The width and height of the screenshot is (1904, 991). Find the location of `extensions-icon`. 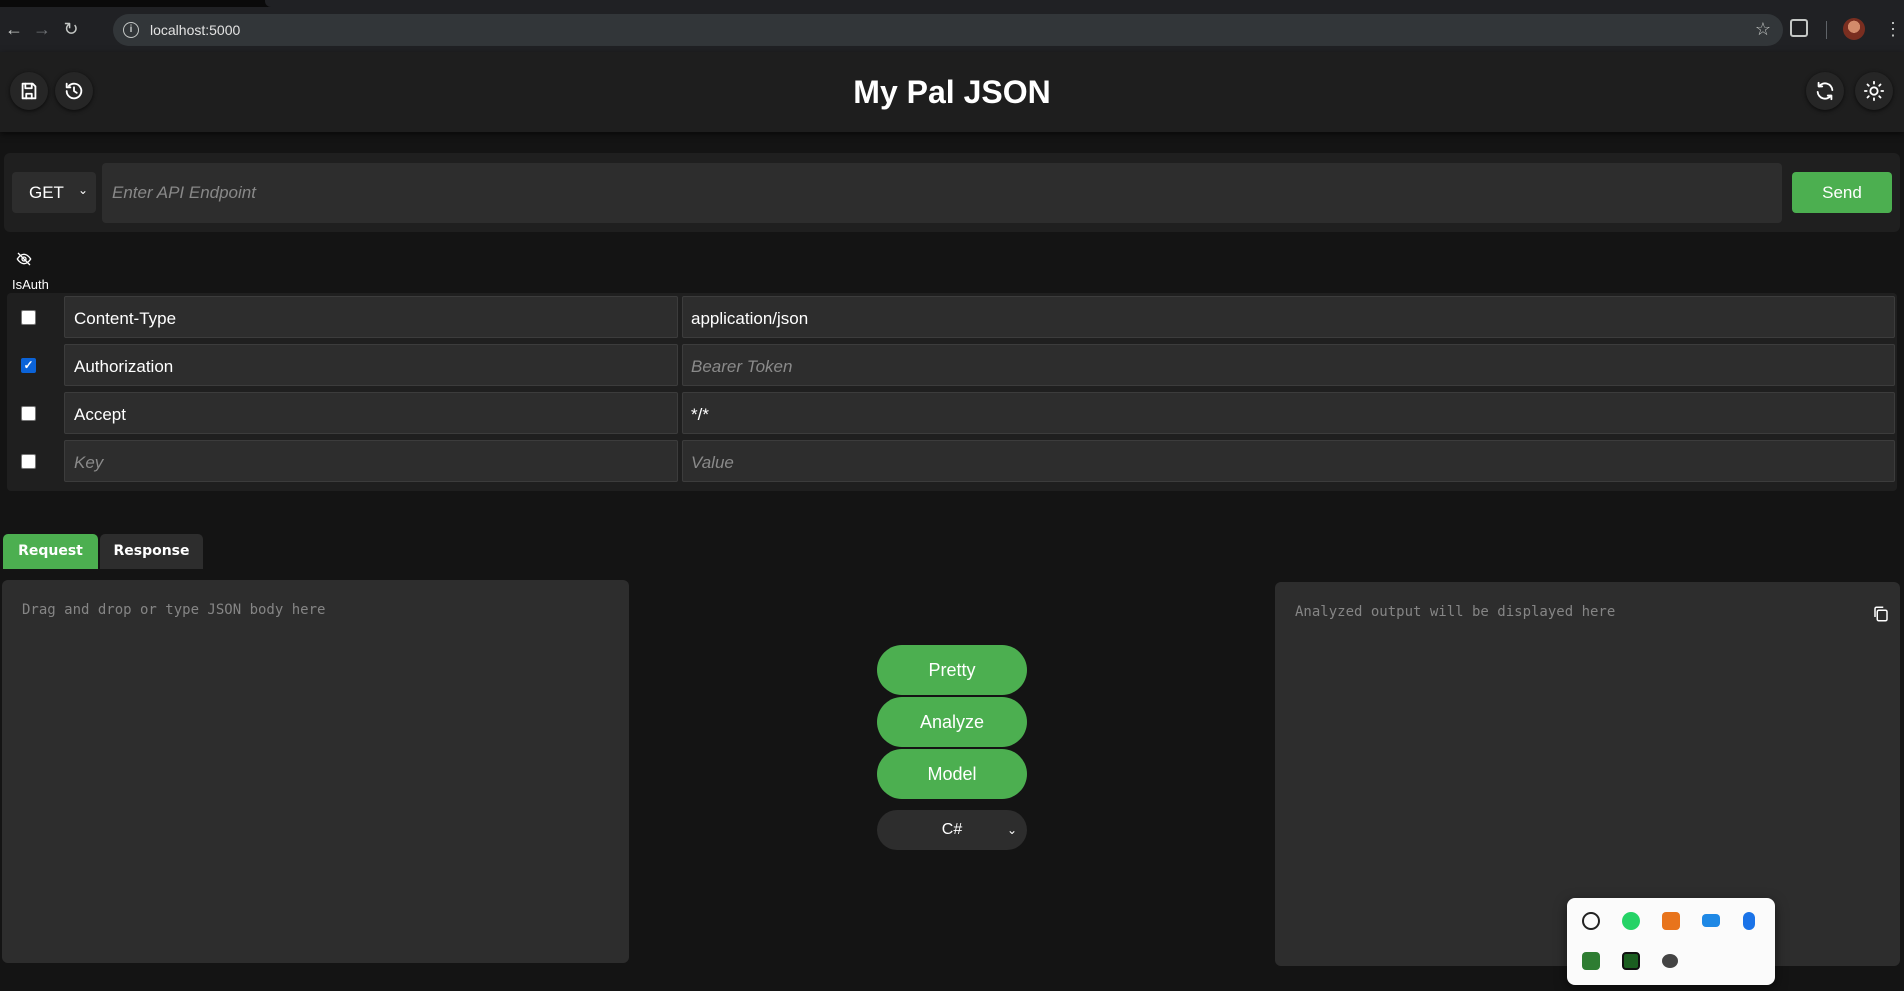

extensions-icon is located at coordinates (1799, 28).